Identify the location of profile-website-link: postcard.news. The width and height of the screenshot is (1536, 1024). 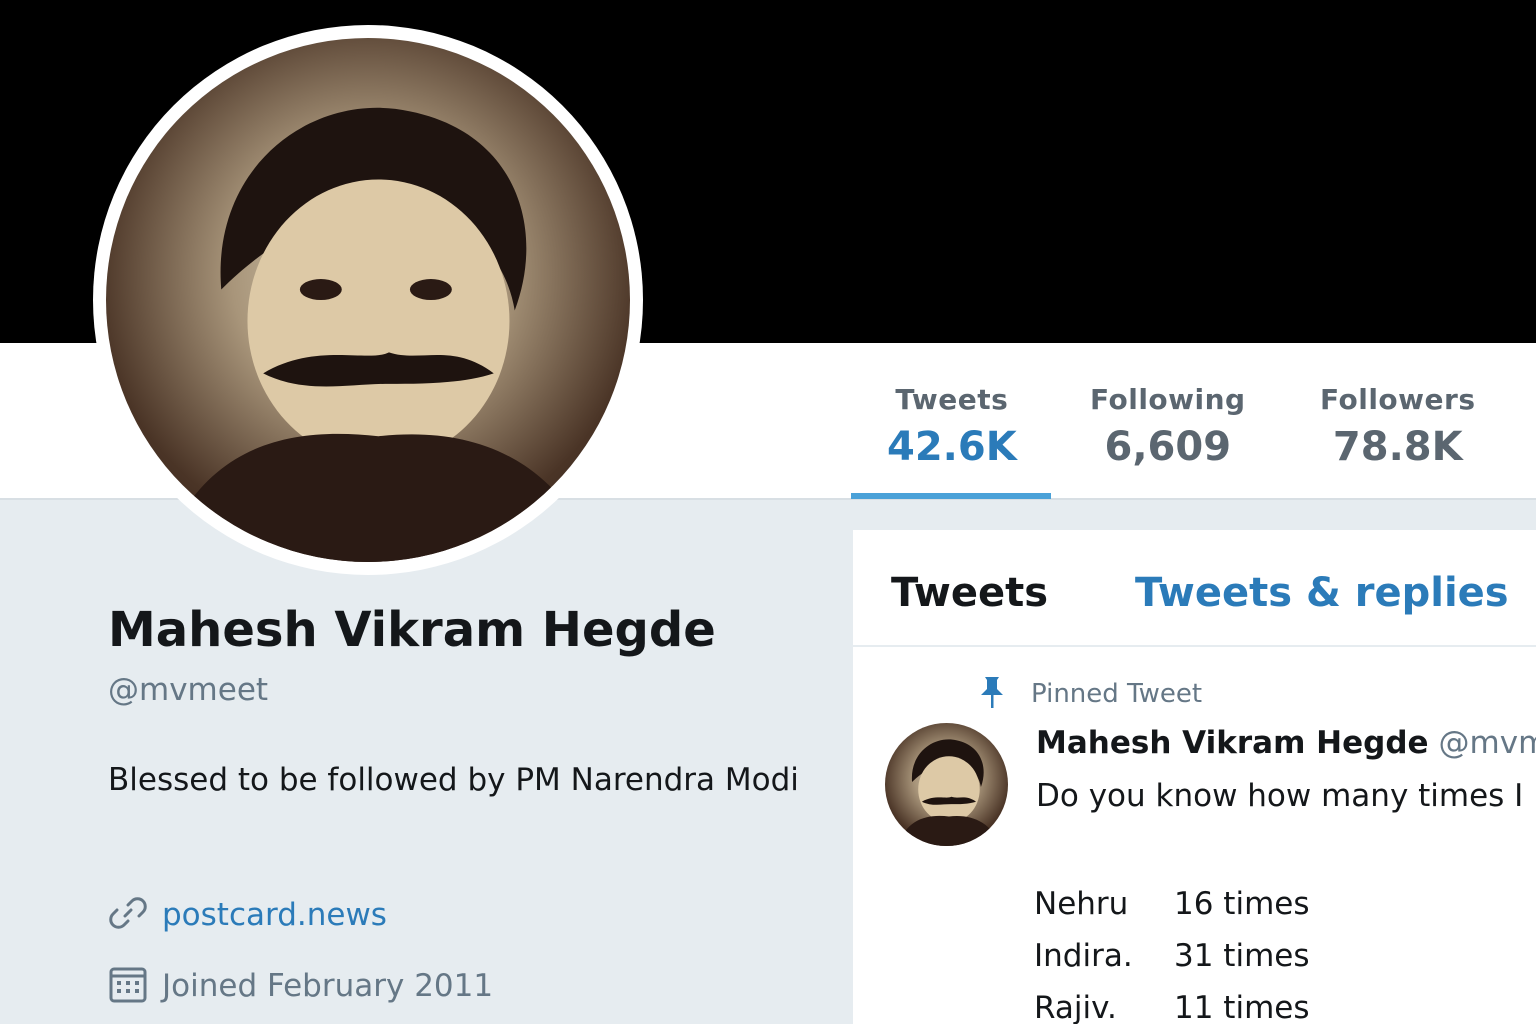
(274, 915).